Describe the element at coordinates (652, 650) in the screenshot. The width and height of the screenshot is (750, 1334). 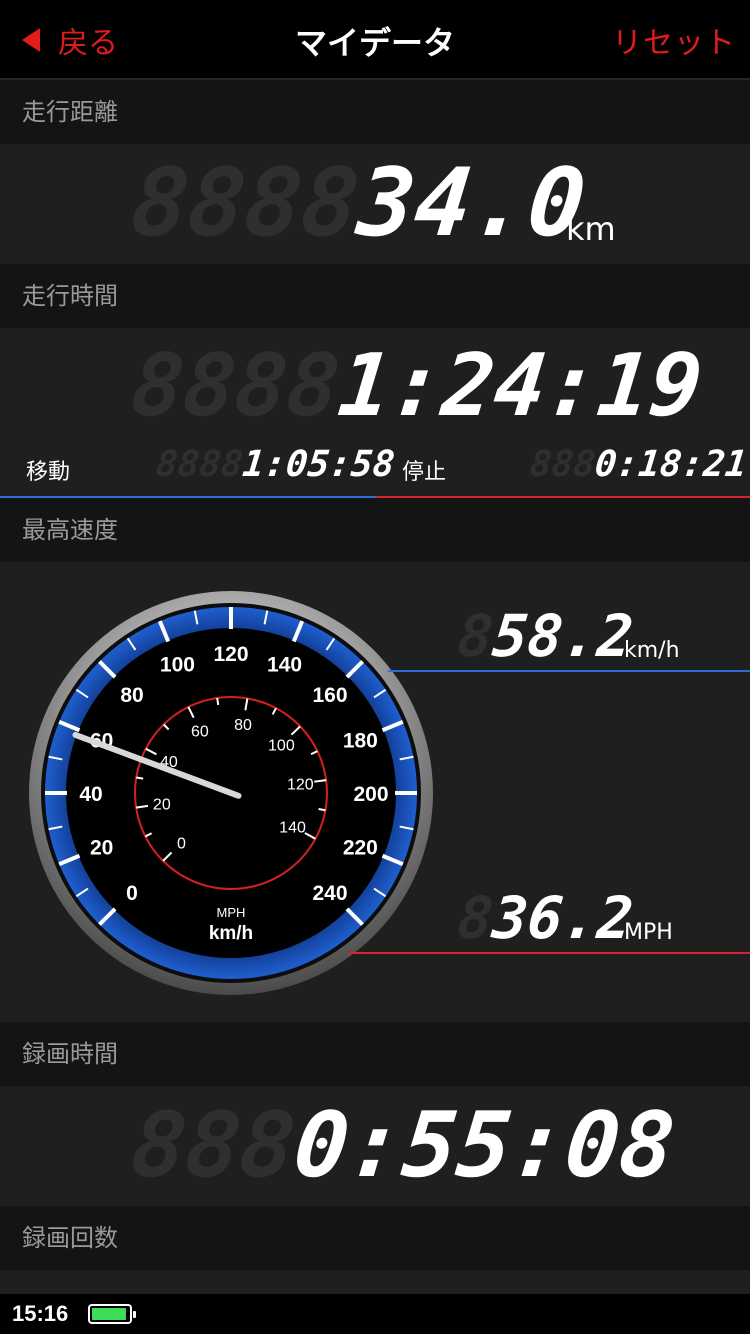
I see `kmh-unit: km/h` at that location.